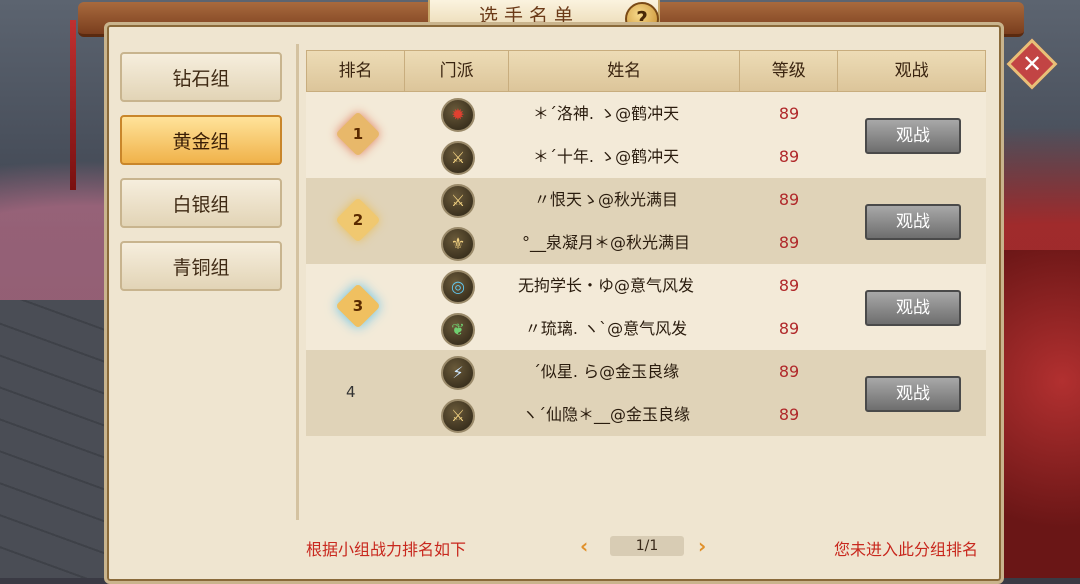 This screenshot has height=584, width=1080. I want to click on player-name: ＊ˊ十年. ゝ@鹤冲天, so click(606, 156).